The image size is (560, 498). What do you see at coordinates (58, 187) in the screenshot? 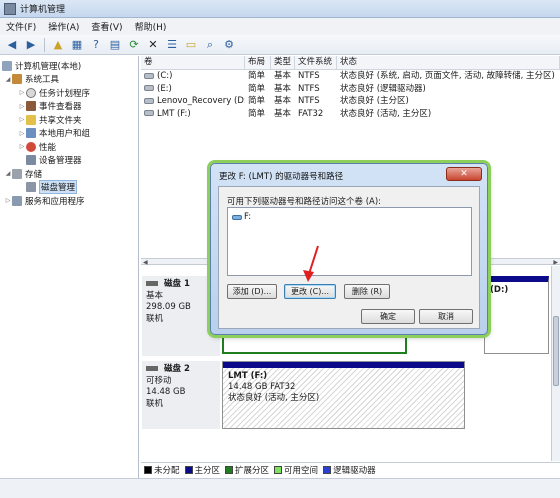
I see `tree-item-label: 磁盘管理` at bounding box center [58, 187].